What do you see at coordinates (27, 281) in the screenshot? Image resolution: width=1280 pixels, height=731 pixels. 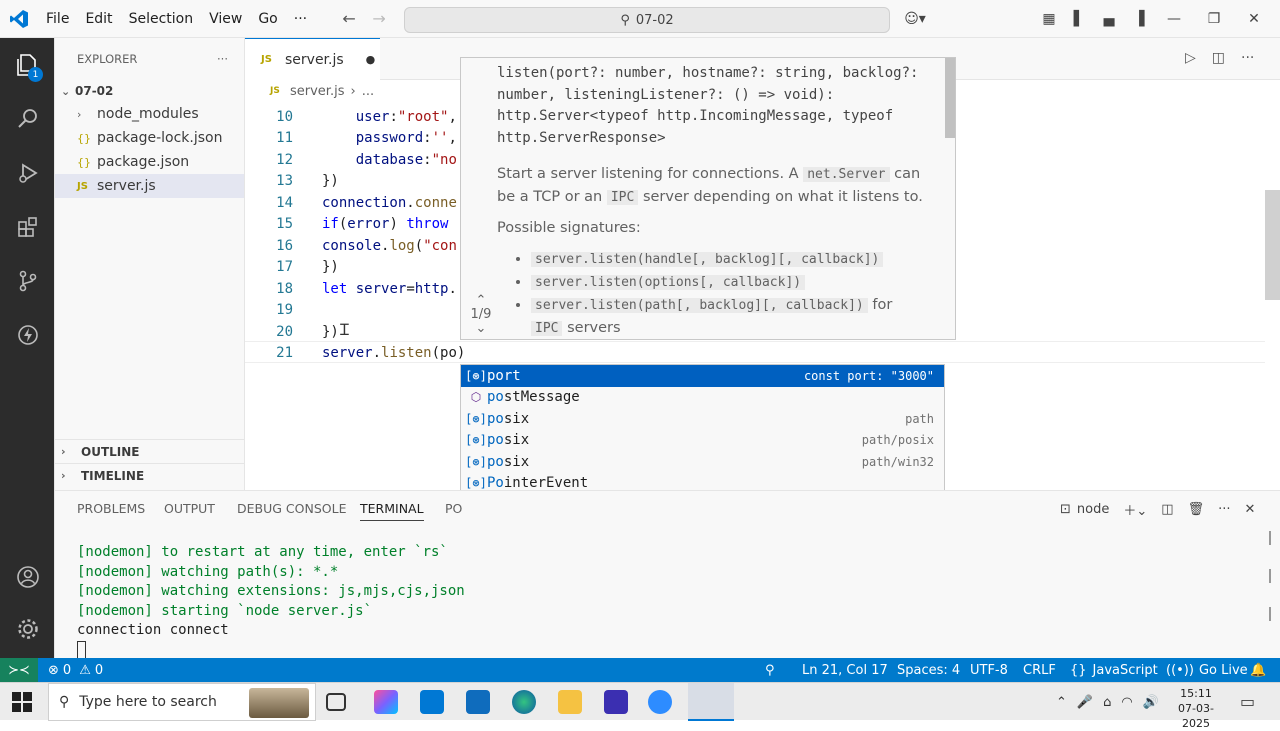 I see `source-control-icon` at bounding box center [27, 281].